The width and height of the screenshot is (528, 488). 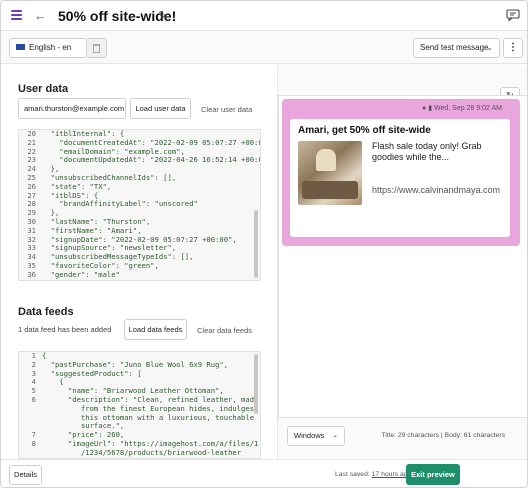 I want to click on clear-user-data-button: Clear user data, so click(x=226, y=109).